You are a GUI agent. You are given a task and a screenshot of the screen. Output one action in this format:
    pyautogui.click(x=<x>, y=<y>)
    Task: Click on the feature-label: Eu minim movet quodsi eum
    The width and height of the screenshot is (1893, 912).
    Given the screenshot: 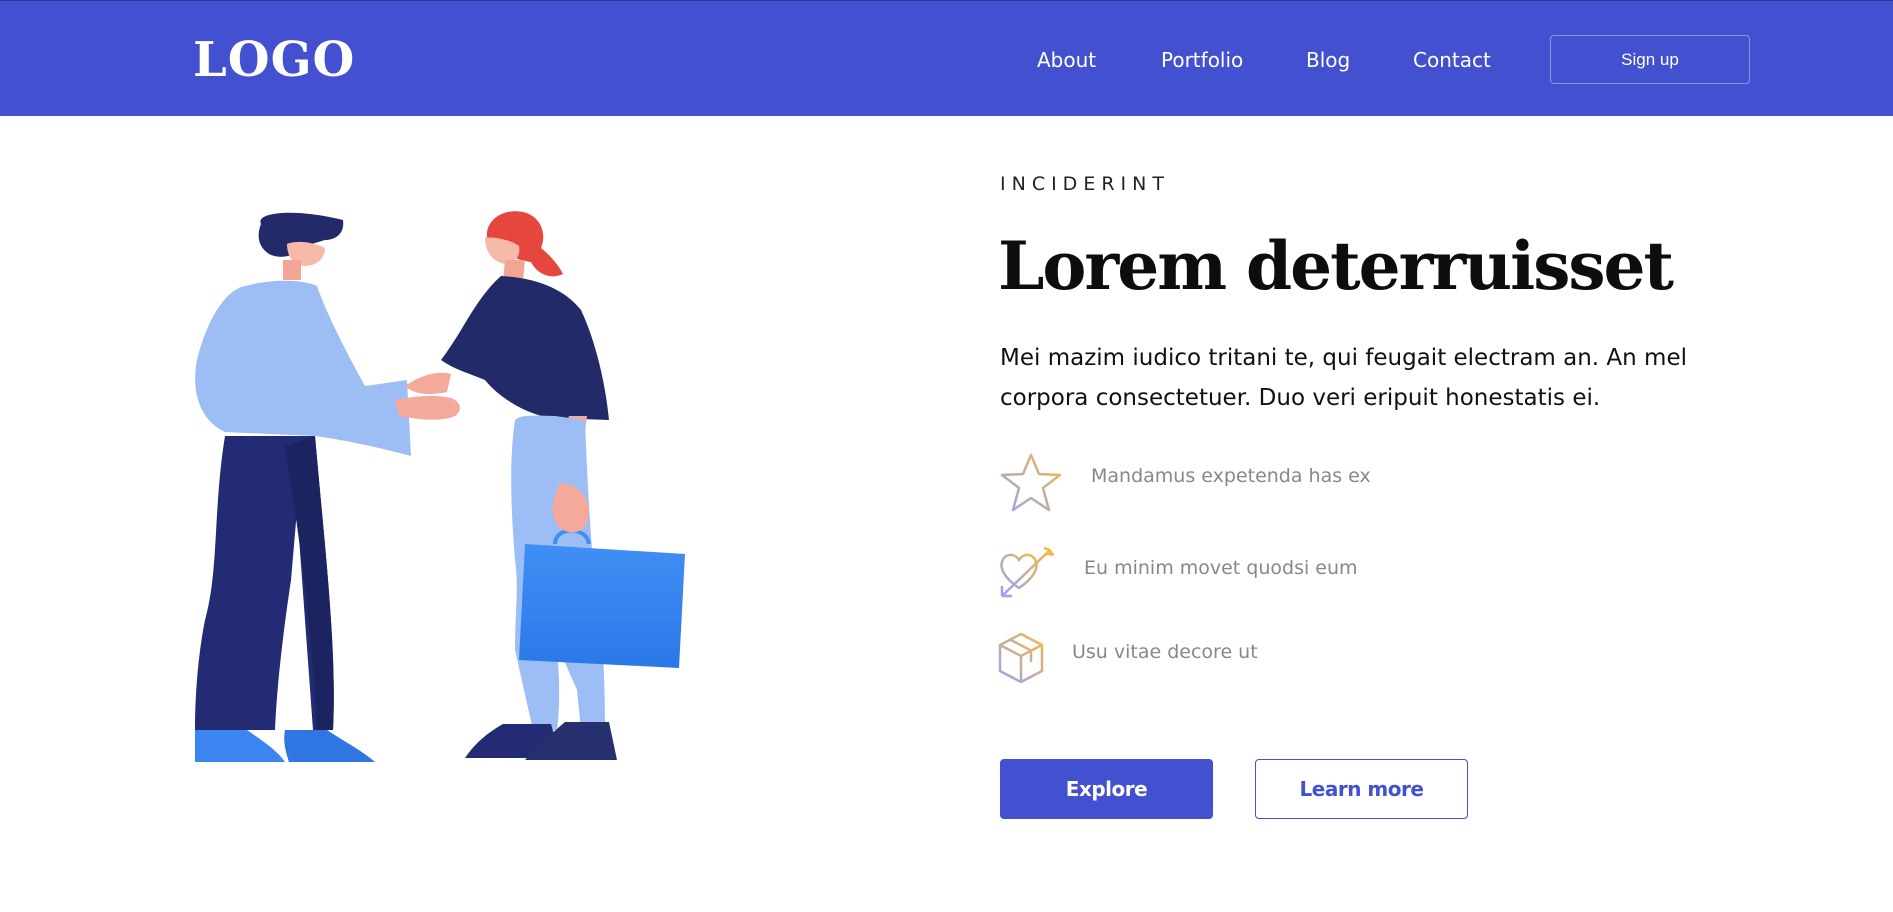 What is the action you would take?
    pyautogui.click(x=1221, y=568)
    